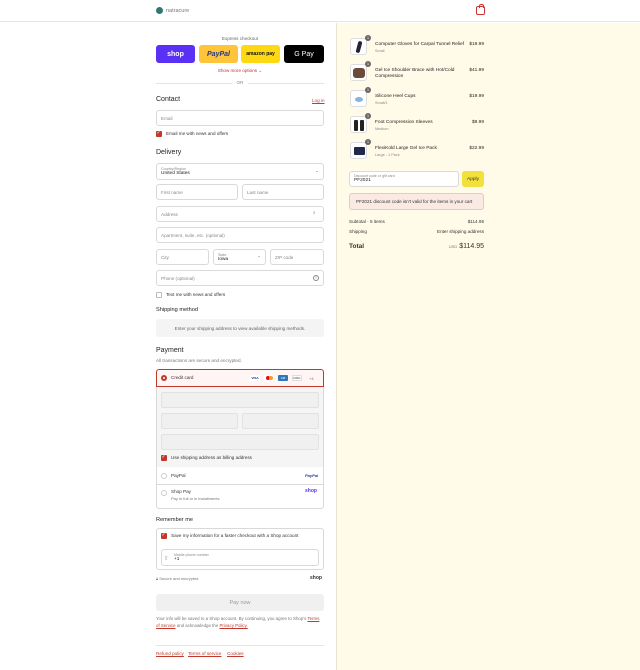 This screenshot has width=640, height=670. What do you see at coordinates (283, 192) in the screenshot?
I see `last-name-field: Last name` at bounding box center [283, 192].